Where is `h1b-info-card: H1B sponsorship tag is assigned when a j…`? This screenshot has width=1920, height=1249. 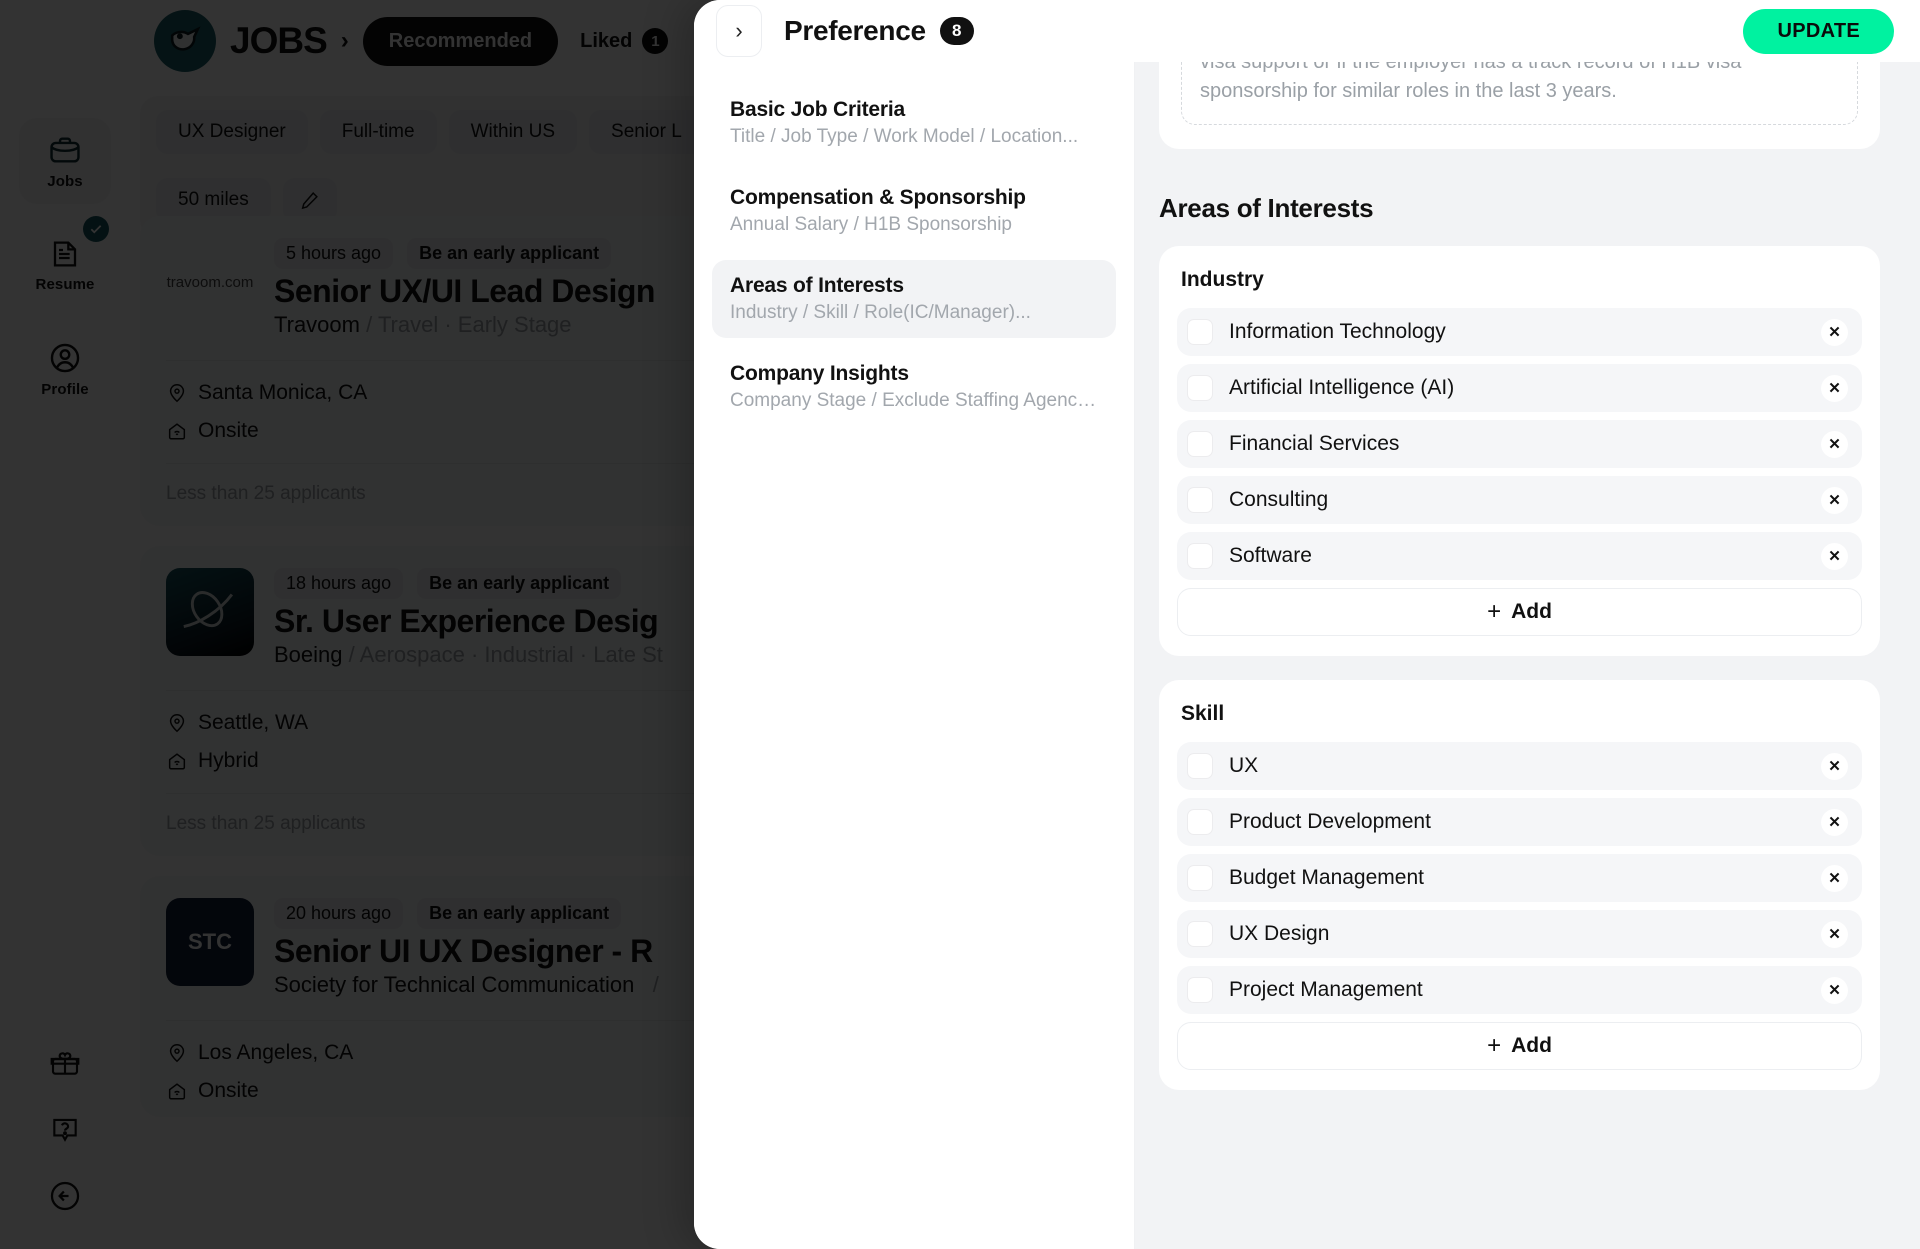
h1b-info-card: H1B sponsorship tag is assigned when a j… is located at coordinates (1519, 105).